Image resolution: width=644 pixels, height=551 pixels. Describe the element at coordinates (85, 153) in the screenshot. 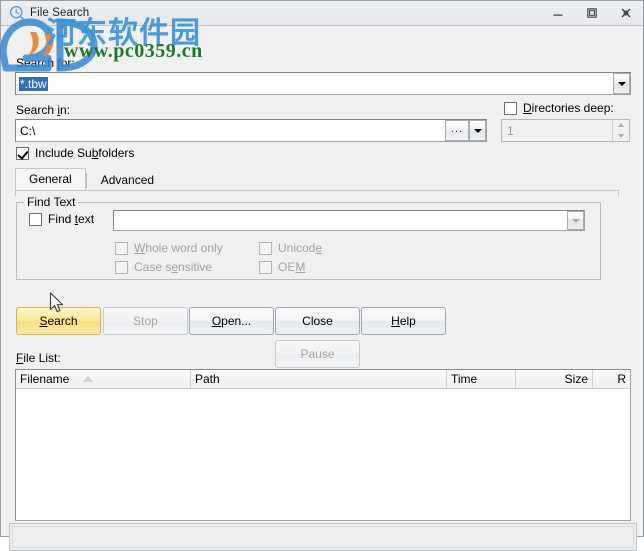

I see `include-subfolders-label: Include Subfolders` at that location.